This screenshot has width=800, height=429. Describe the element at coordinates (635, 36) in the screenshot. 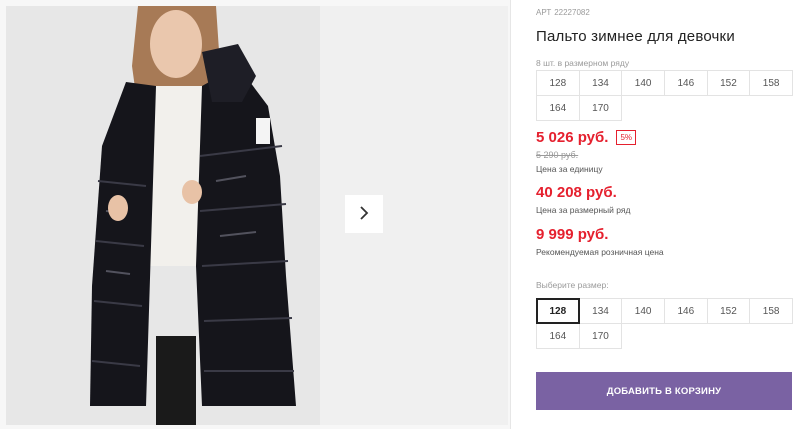

I see `product-title: Пальто зимнее для девочки` at that location.